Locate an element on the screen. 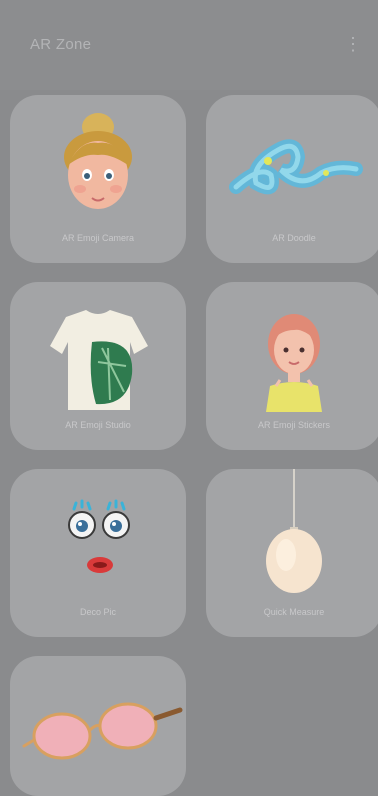 The image size is (378, 796). ar-doodle-icon is located at coordinates (296, 167).